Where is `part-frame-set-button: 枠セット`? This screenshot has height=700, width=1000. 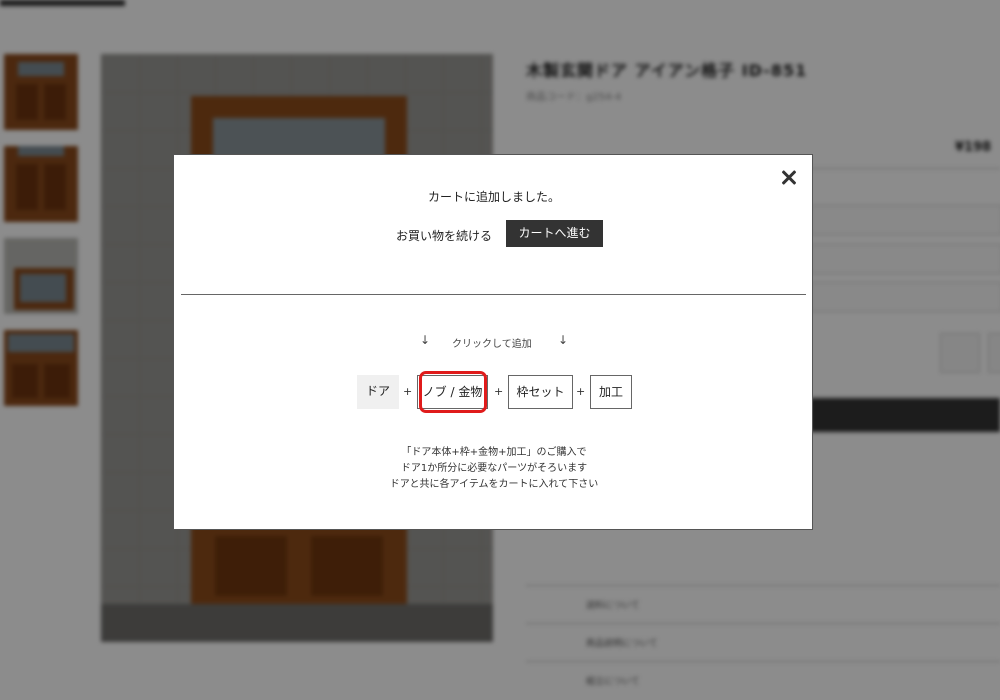
part-frame-set-button: 枠セット is located at coordinates (540, 392).